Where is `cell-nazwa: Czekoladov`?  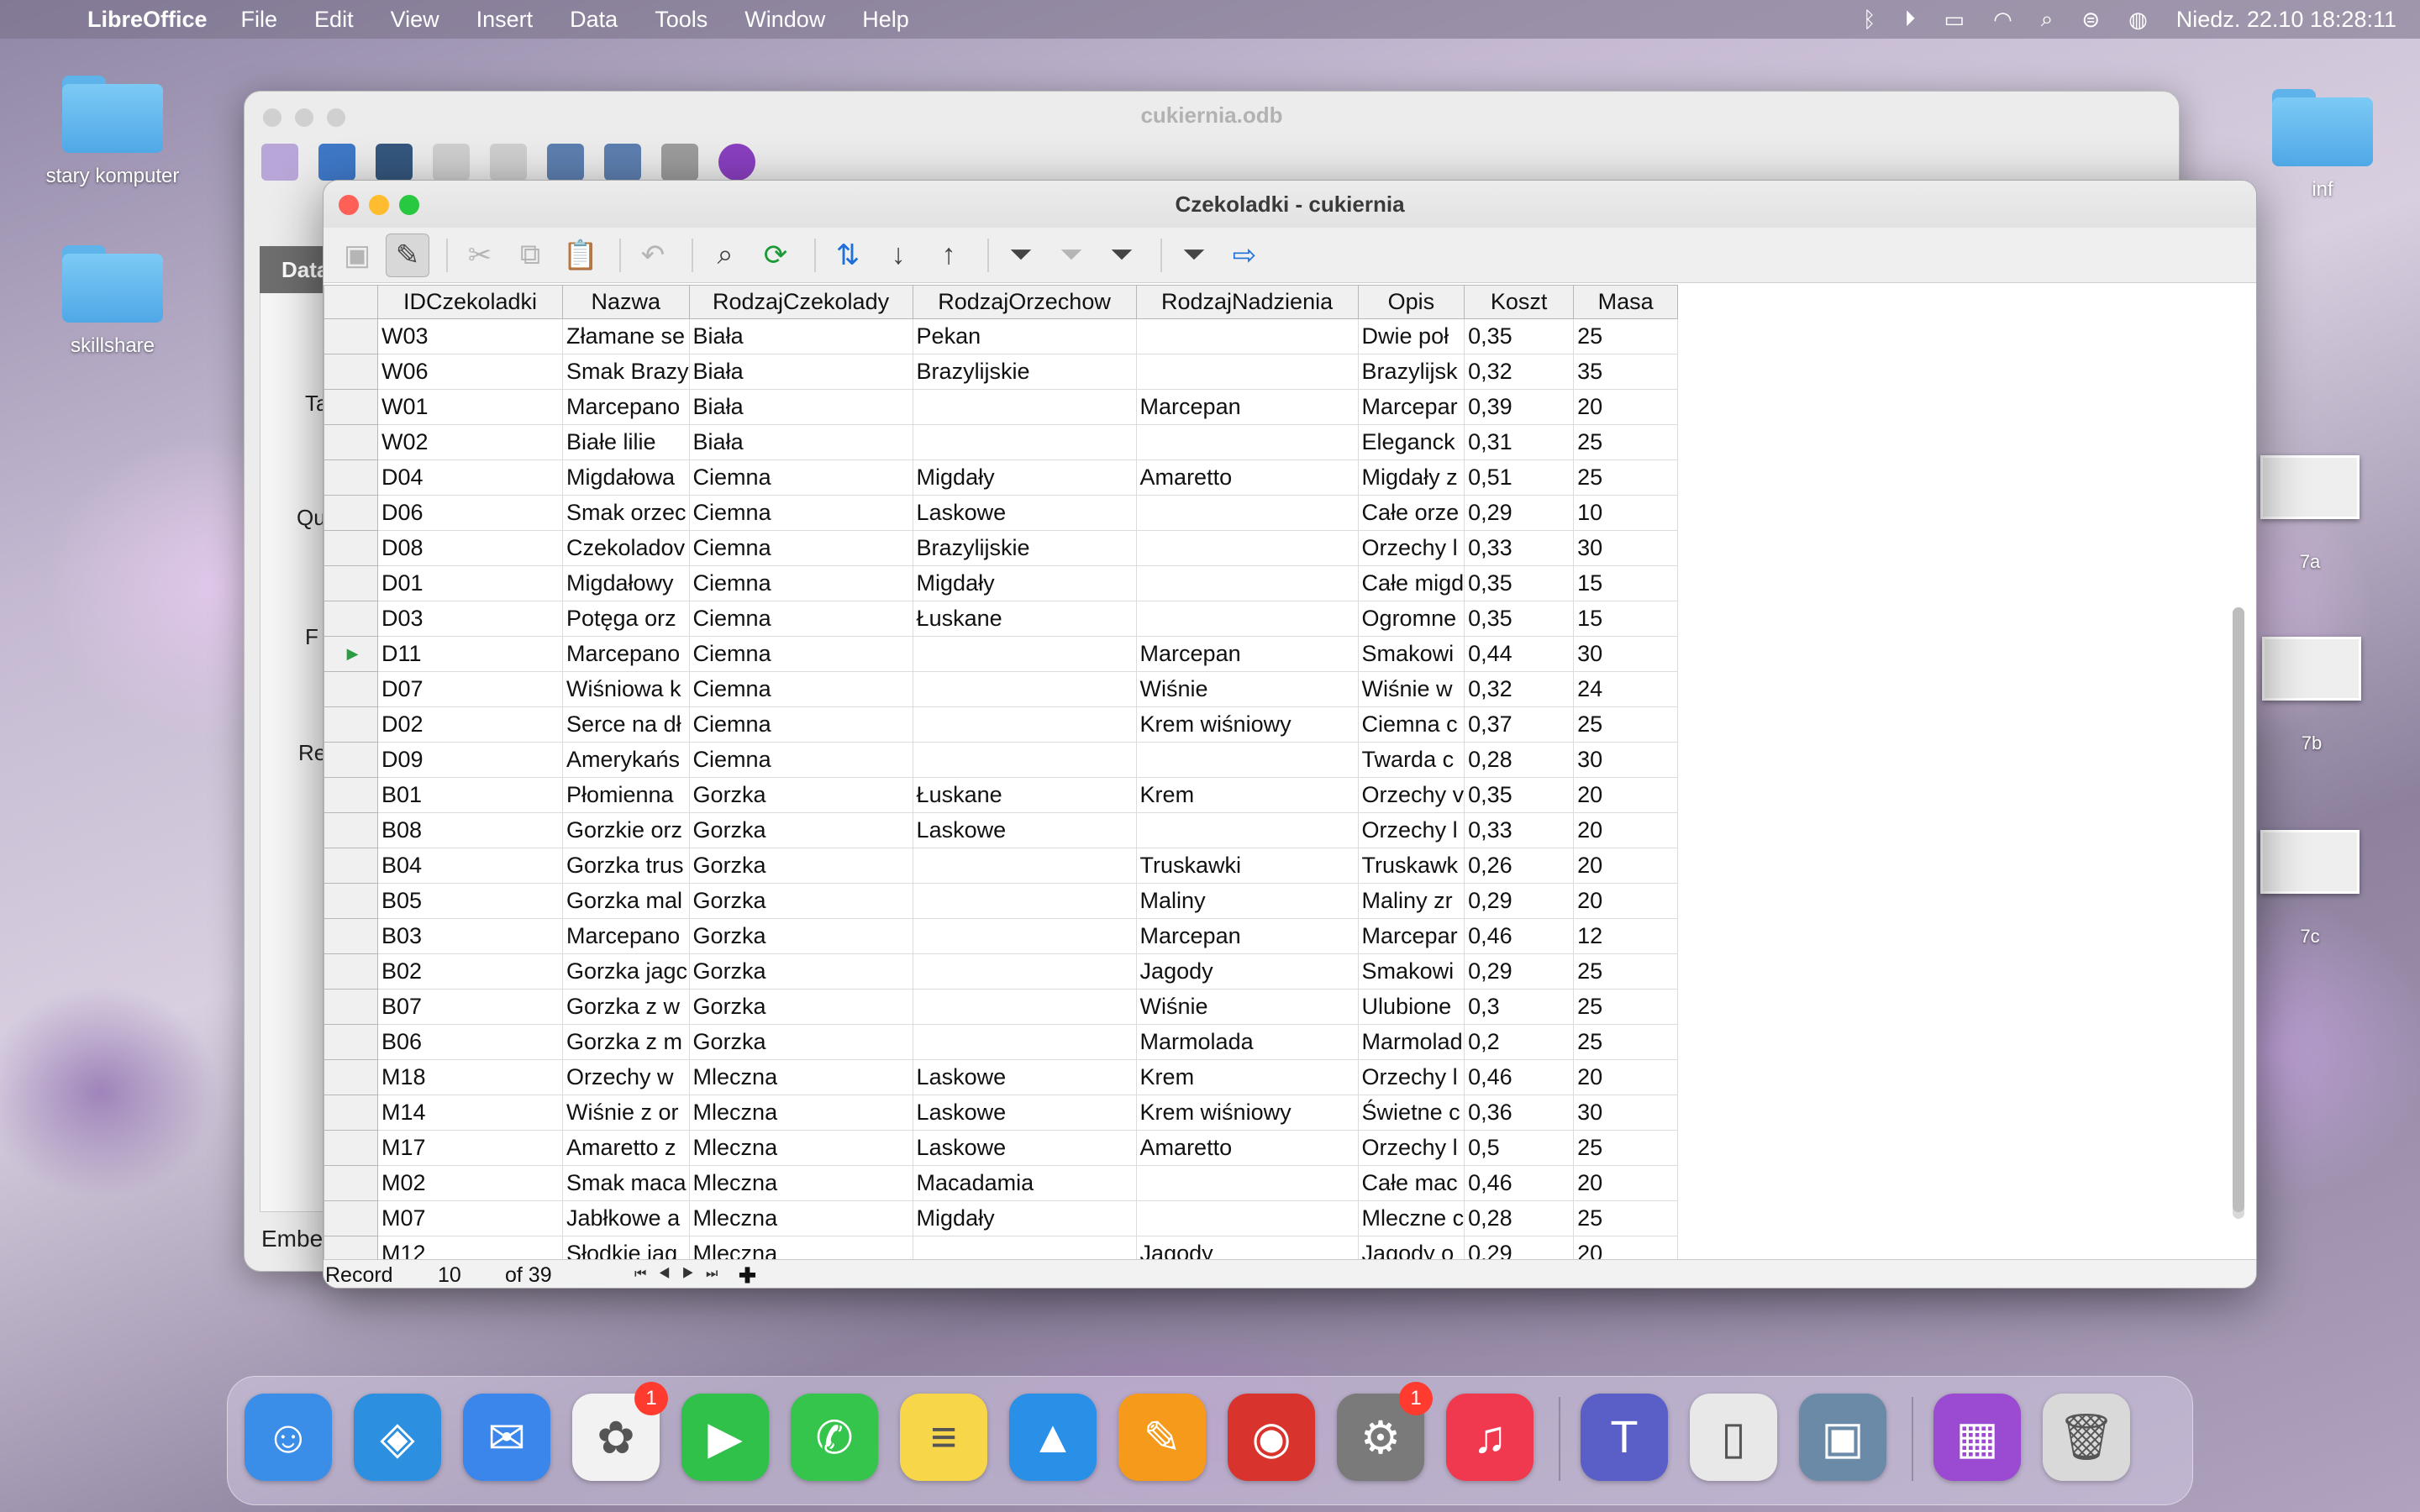 cell-nazwa: Czekoladov is located at coordinates (626, 548).